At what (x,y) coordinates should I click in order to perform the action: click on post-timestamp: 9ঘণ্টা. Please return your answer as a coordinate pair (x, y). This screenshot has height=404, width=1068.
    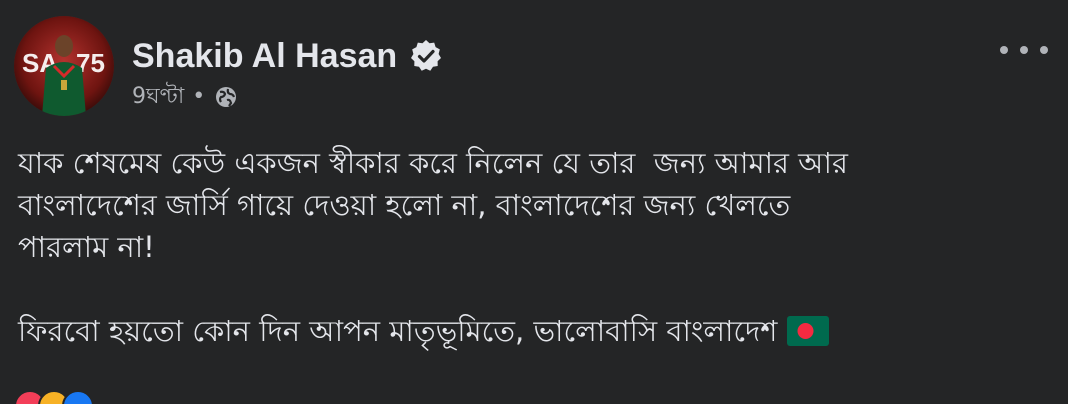
    Looking at the image, I should click on (158, 97).